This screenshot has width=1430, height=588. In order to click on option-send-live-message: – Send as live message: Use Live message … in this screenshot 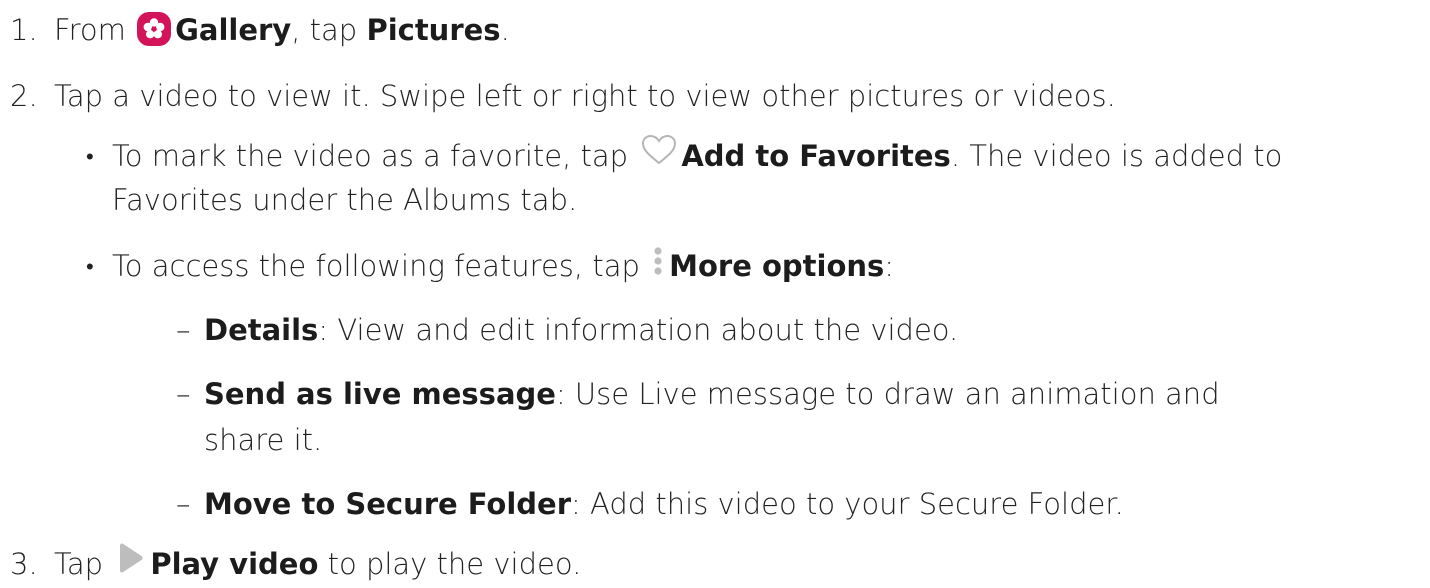, I will do `click(698, 394)`.